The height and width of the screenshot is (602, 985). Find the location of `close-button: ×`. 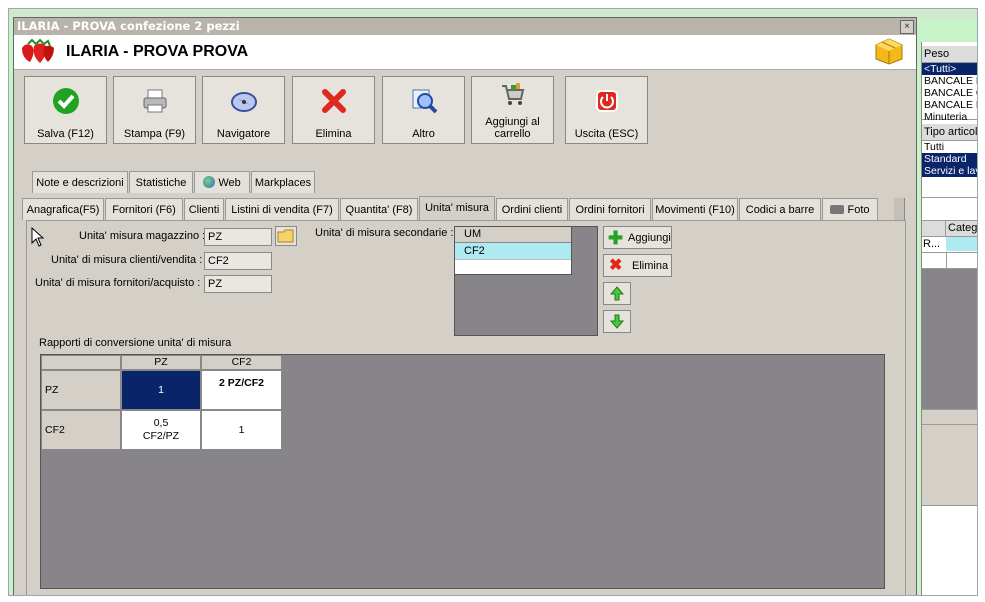

close-button: × is located at coordinates (907, 27).